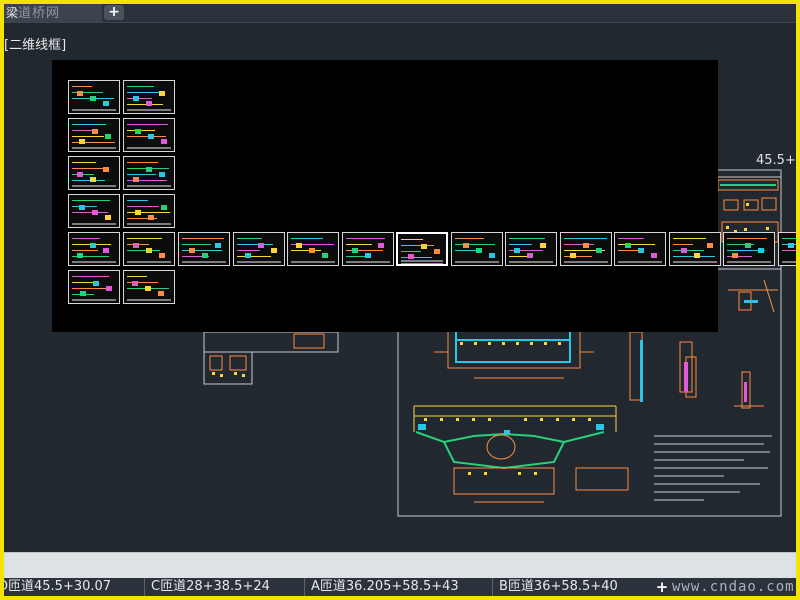 The image size is (800, 600). What do you see at coordinates (207, 587) in the screenshot?
I see `layout-tab-c-ramp: C匝道28+38.5+24` at bounding box center [207, 587].